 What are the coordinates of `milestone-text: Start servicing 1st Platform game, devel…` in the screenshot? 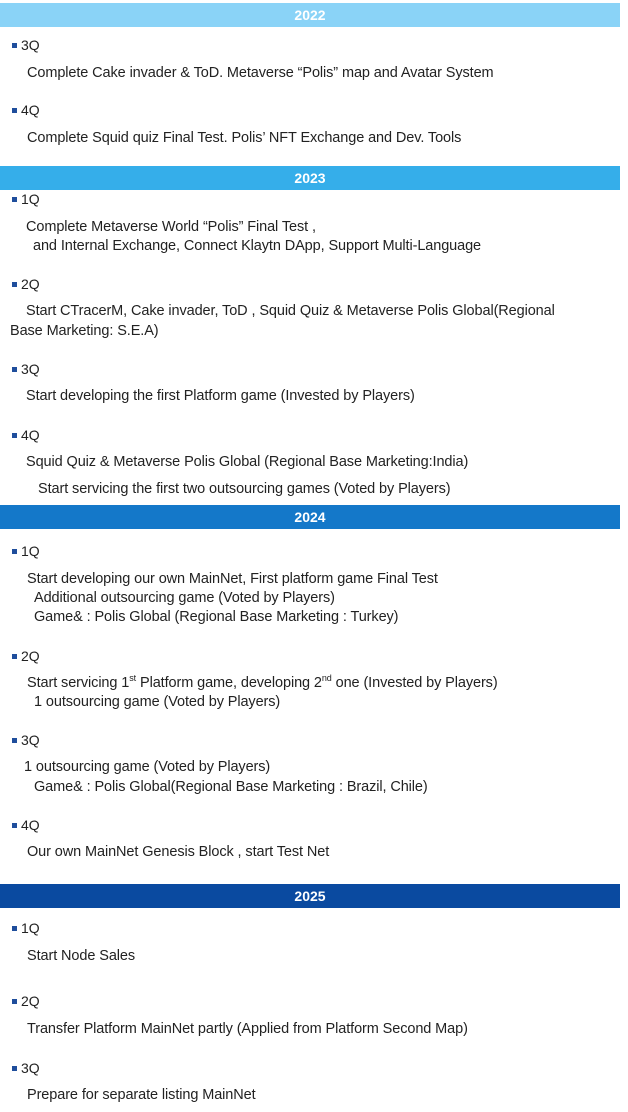 It's located at (262, 682).